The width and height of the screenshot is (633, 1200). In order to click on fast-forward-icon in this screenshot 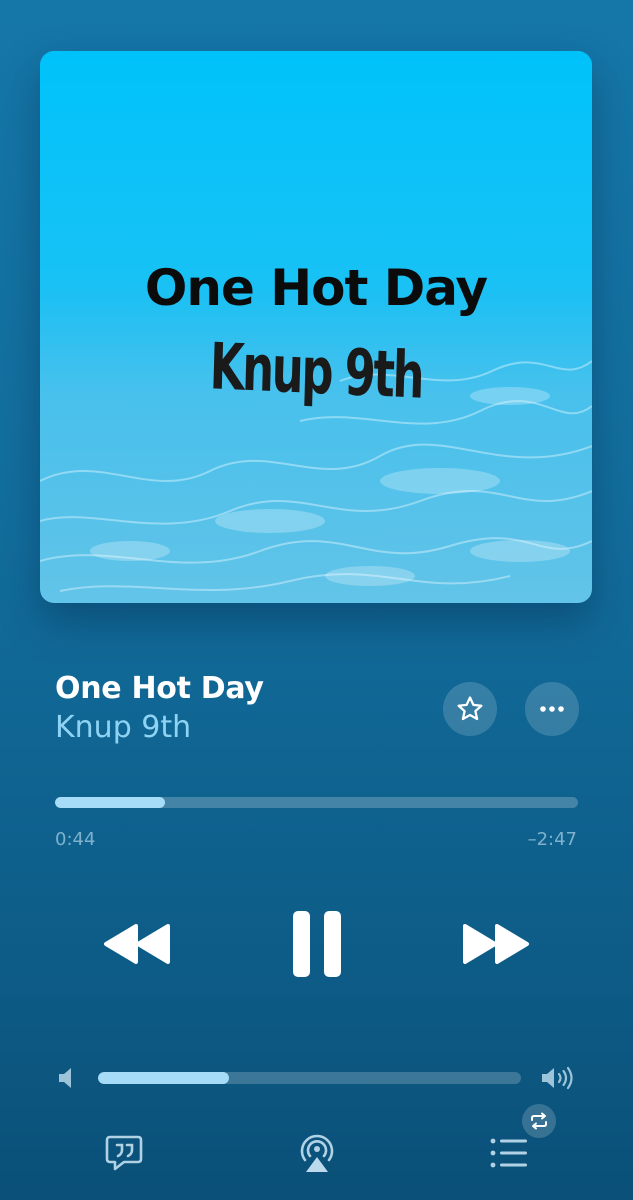, I will do `click(496, 944)`.